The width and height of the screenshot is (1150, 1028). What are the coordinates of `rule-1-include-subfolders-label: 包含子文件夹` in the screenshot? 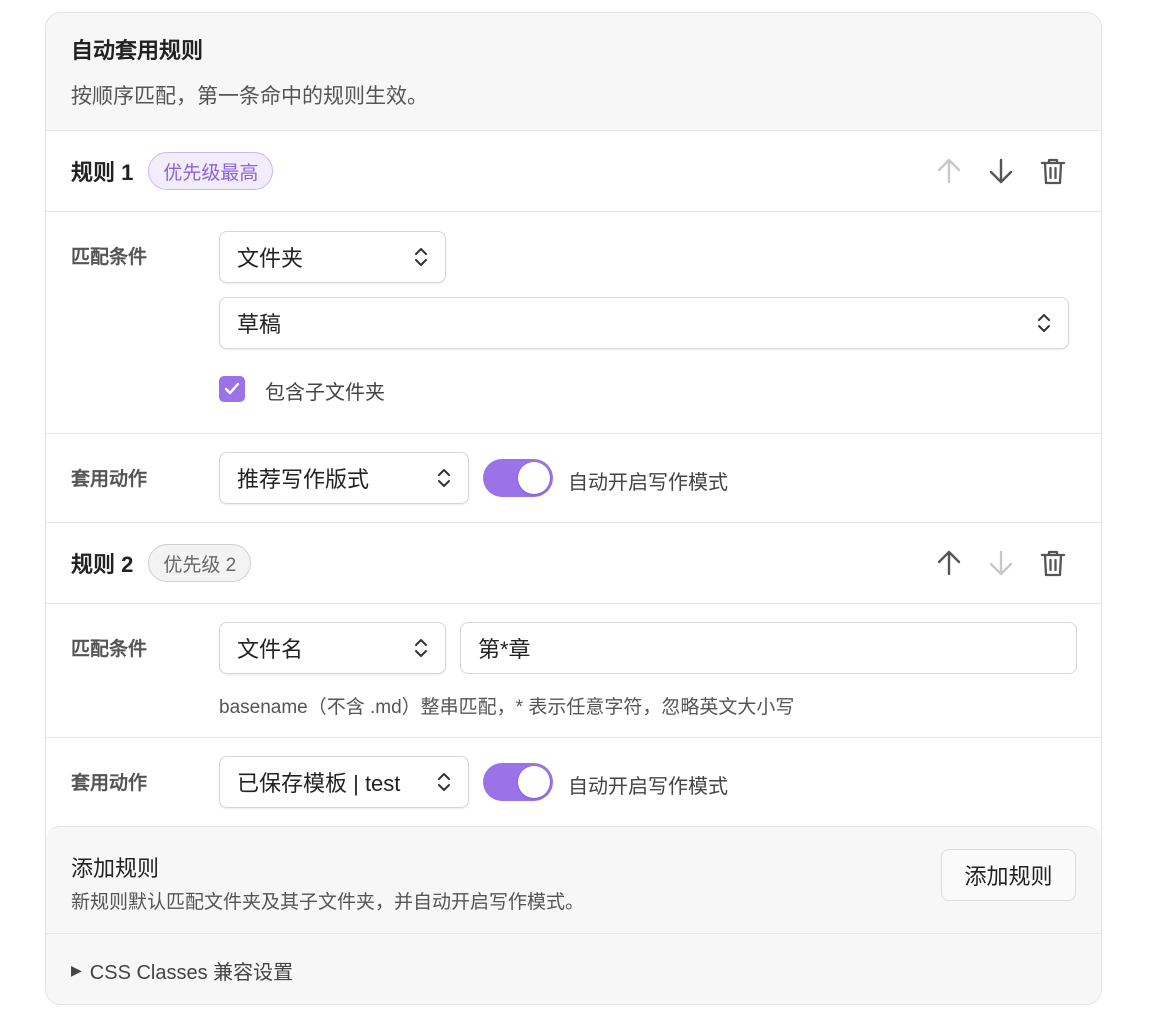 It's located at (325, 390).